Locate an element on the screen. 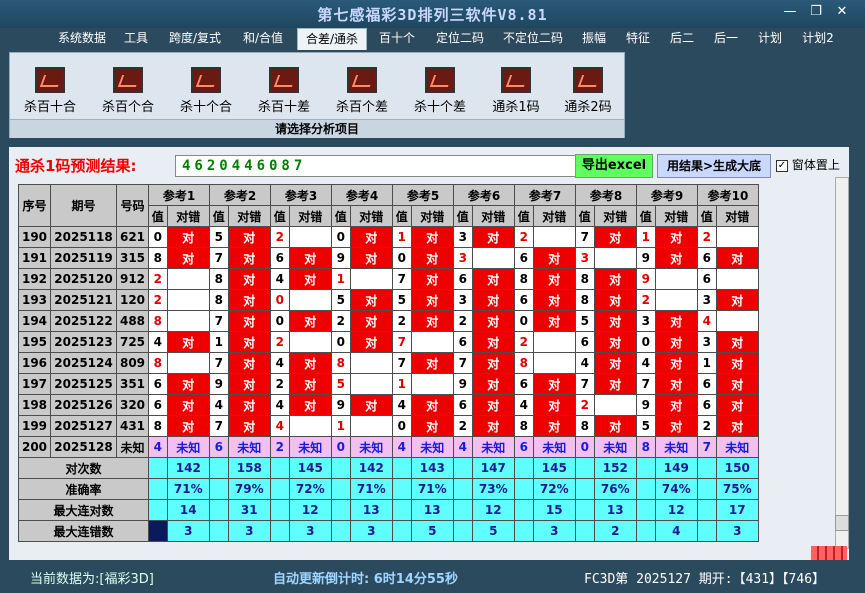 This screenshot has height=593, width=865. menu-baishige: 百十个 is located at coordinates (397, 38).